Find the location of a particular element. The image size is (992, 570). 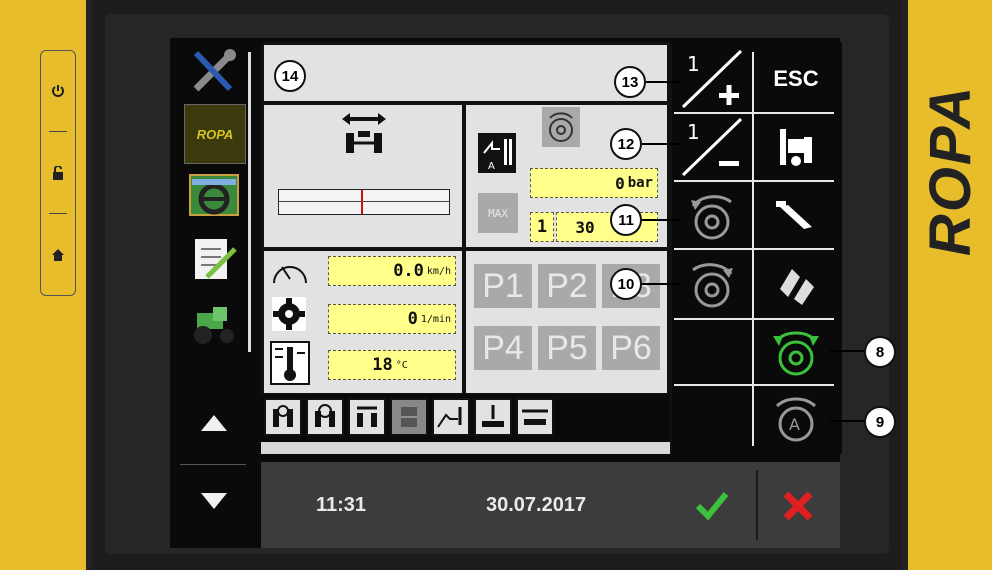

brand-logo: ROPA is located at coordinates (951, 170).